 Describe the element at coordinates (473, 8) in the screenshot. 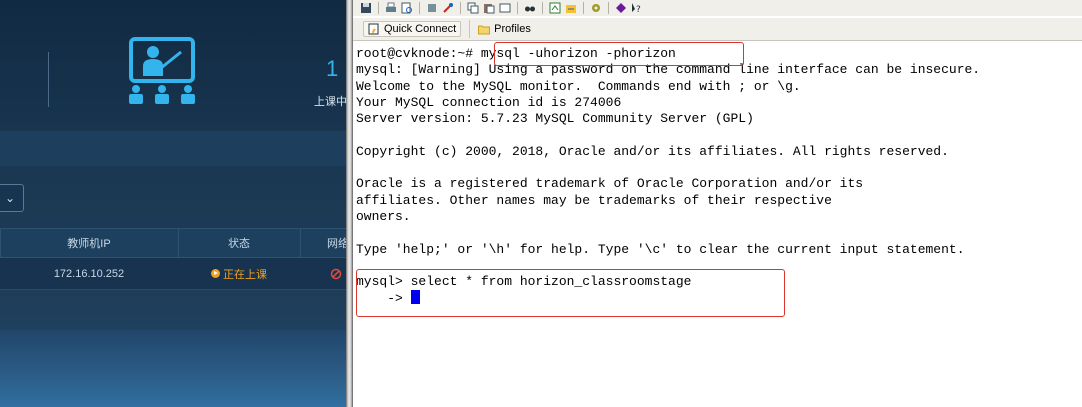

I see `copy-icon` at that location.